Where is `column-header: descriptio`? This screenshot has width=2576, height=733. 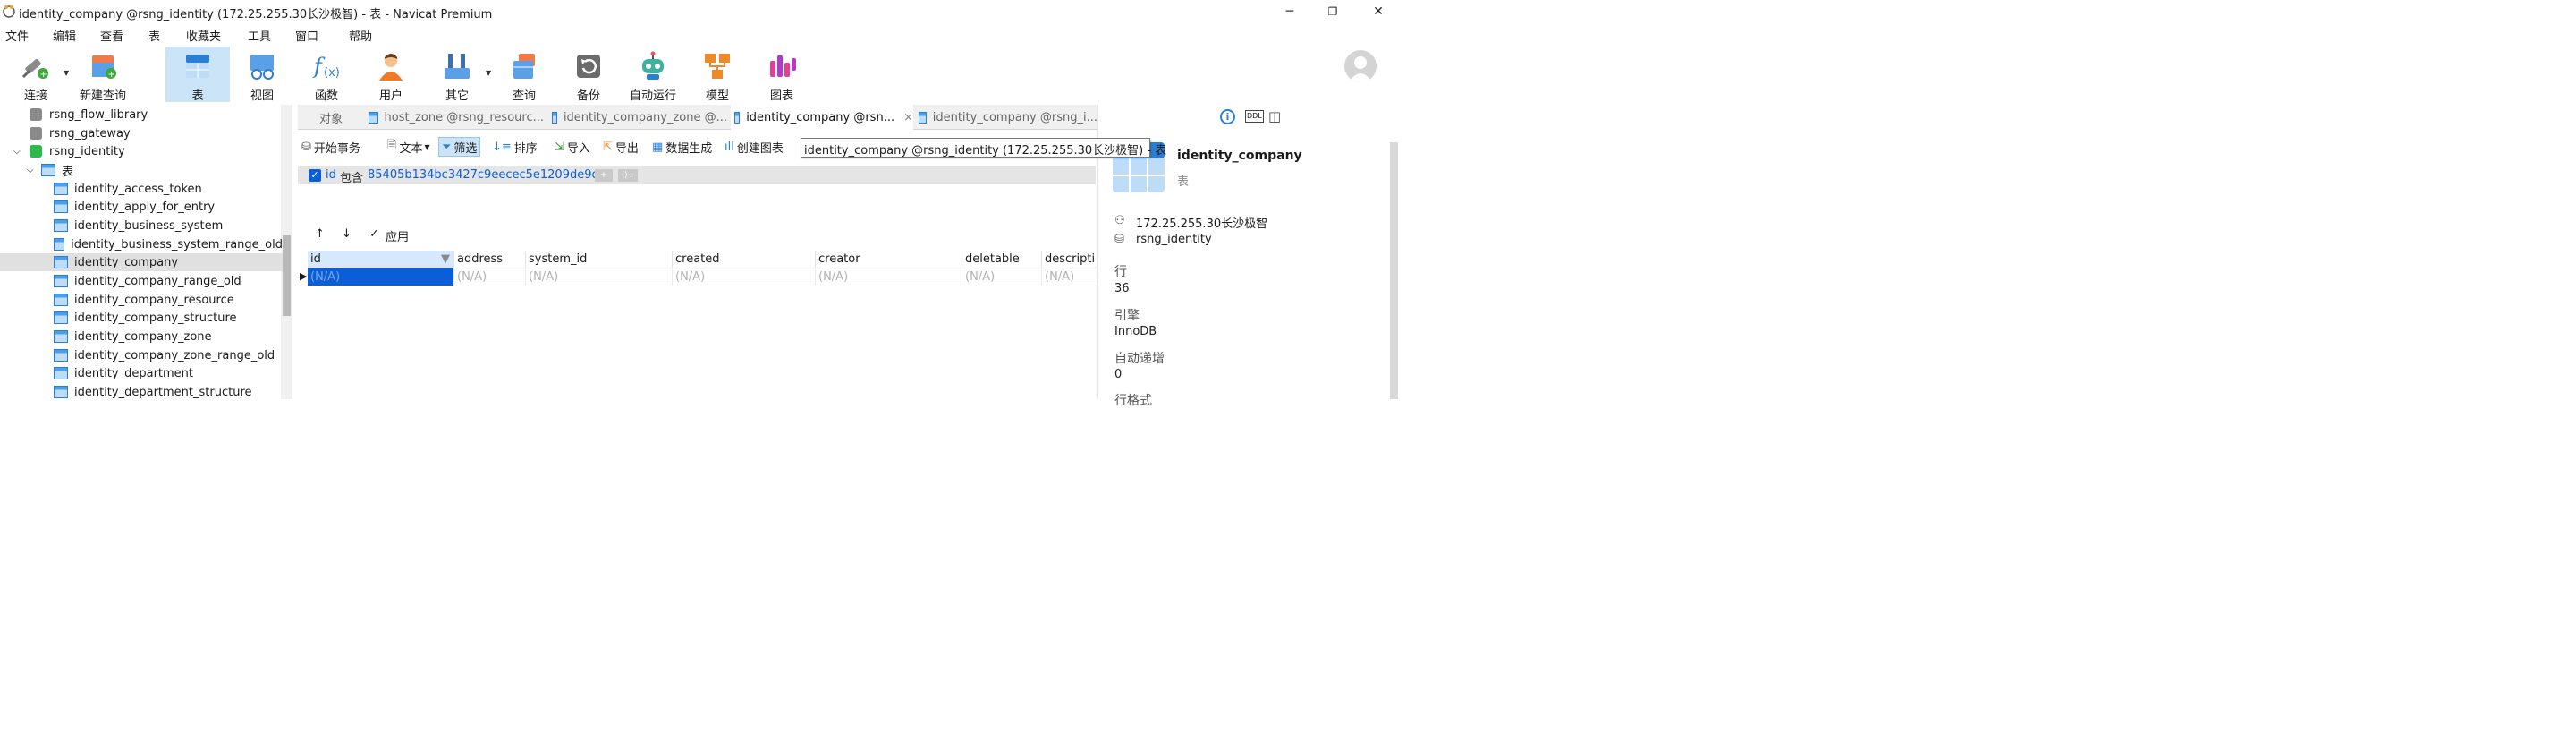
column-header: descriptio is located at coordinates (1069, 259).